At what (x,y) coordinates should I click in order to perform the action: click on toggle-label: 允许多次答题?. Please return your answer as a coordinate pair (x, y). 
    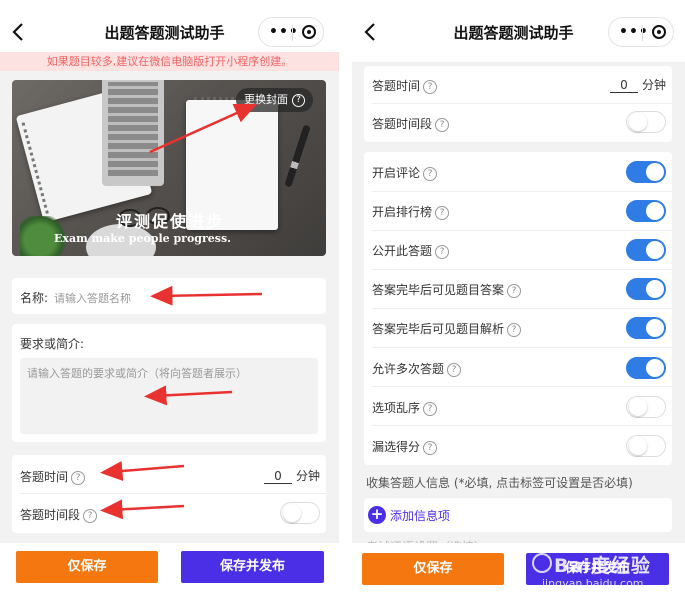
    Looking at the image, I should click on (417, 368).